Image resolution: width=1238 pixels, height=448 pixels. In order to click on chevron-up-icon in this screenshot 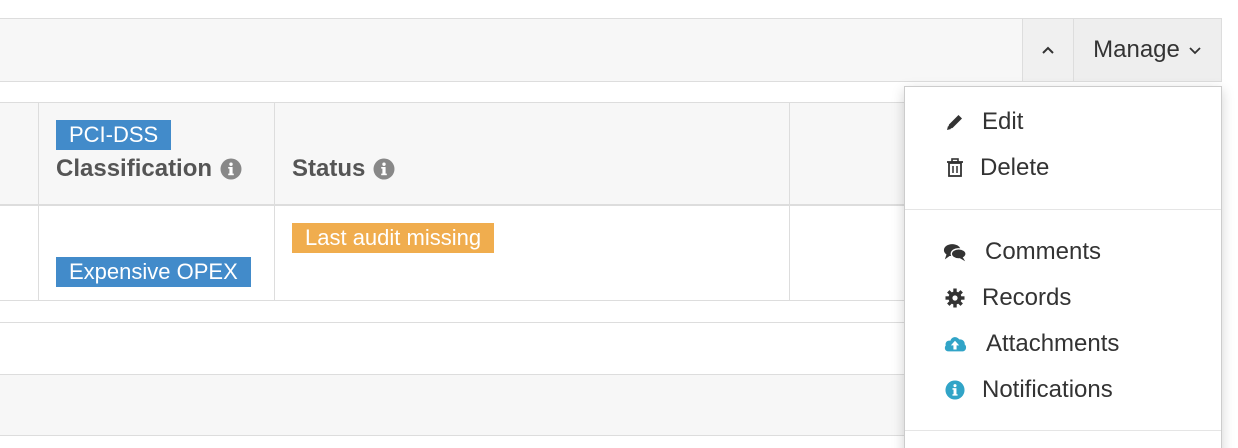, I will do `click(1048, 50)`.